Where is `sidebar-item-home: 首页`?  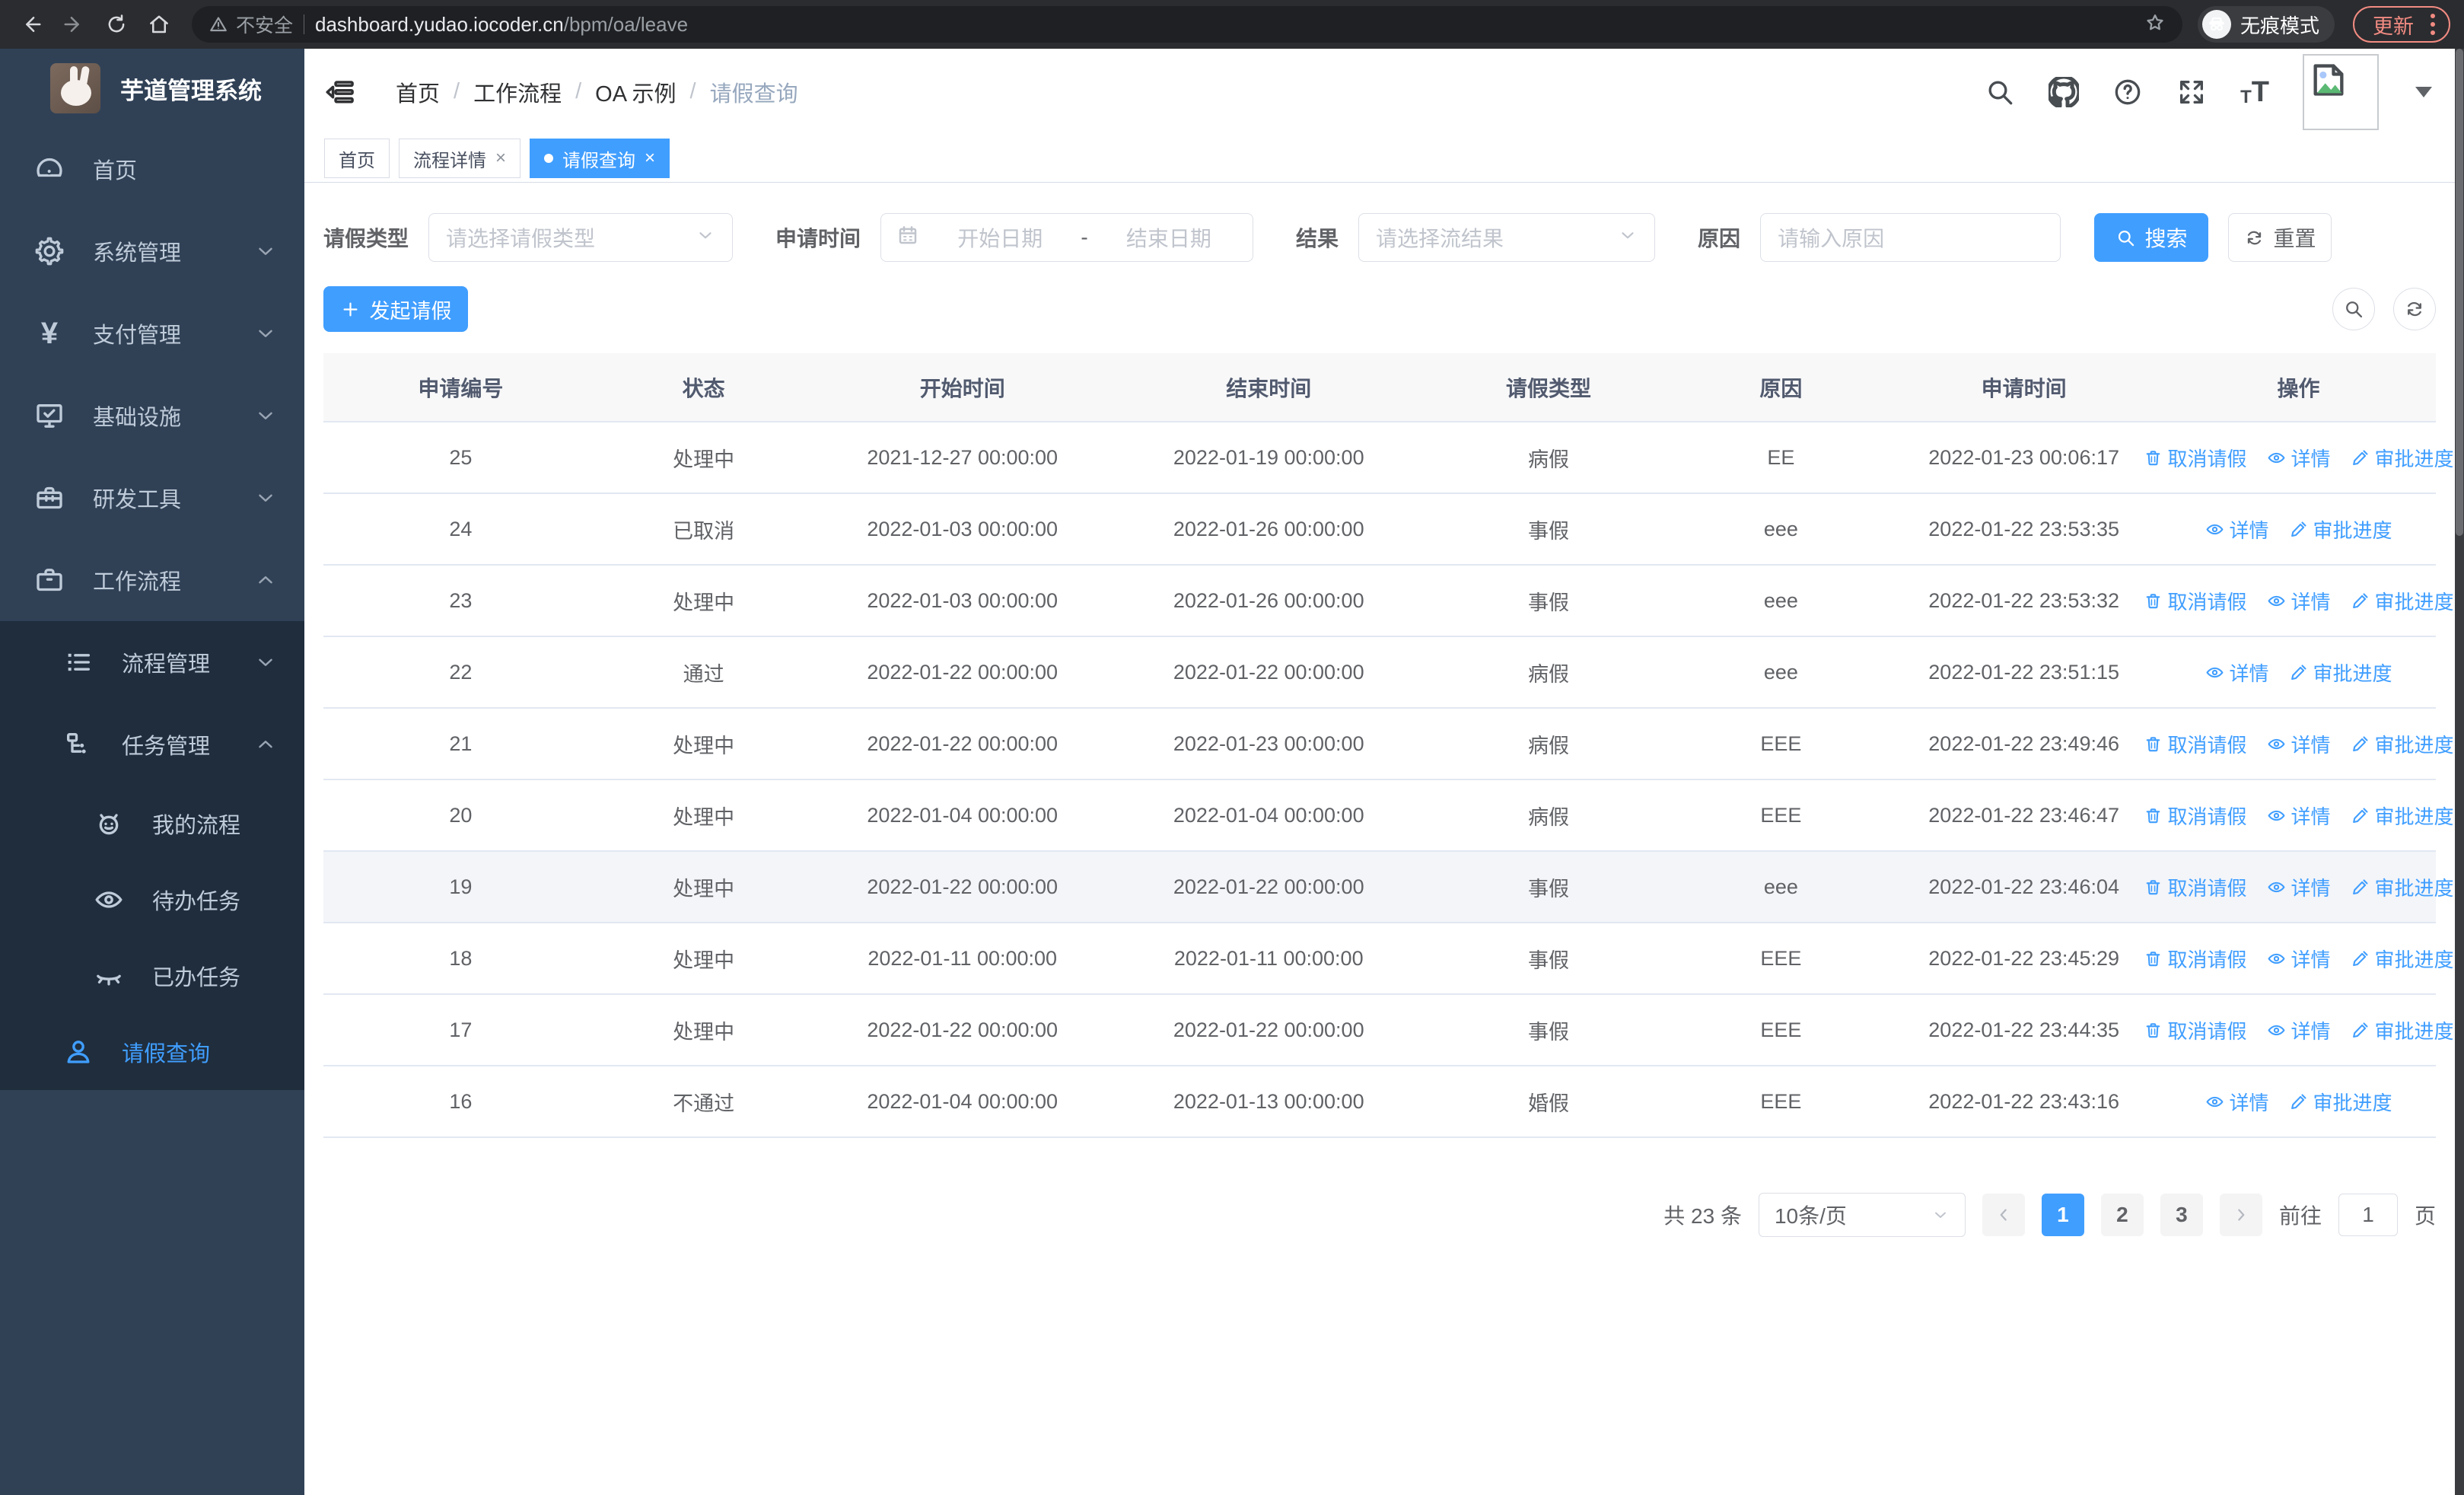
sidebar-item-home: 首页 is located at coordinates (152, 169).